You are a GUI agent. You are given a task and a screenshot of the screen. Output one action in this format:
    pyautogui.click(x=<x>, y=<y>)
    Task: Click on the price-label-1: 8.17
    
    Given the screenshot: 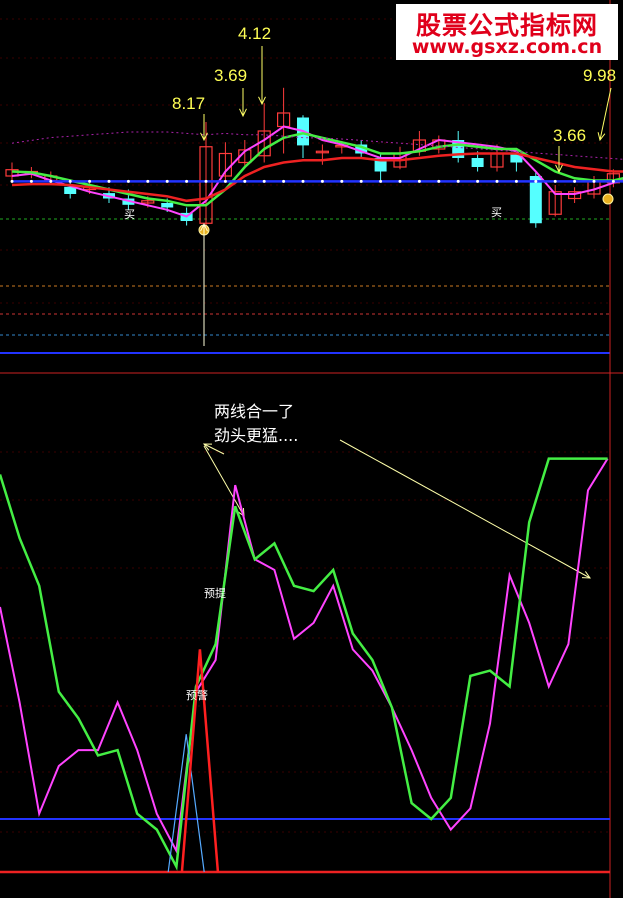 What is the action you would take?
    pyautogui.click(x=189, y=103)
    